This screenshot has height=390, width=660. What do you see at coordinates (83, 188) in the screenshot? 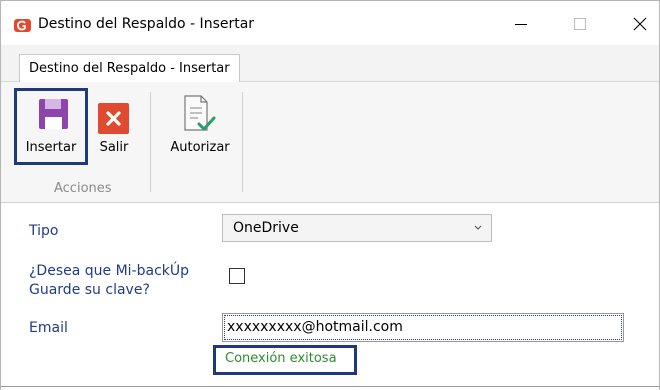
I see `ribbon-group-label: Acciones` at bounding box center [83, 188].